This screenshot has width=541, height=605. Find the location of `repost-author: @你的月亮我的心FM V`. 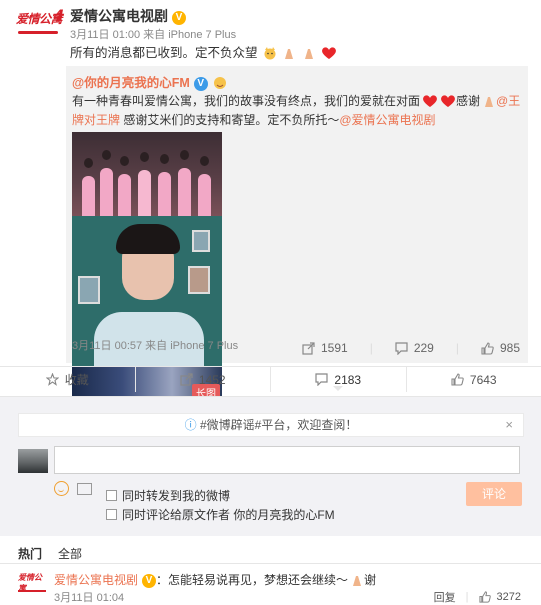

repost-author: @你的月亮我的心FM V is located at coordinates (149, 81).